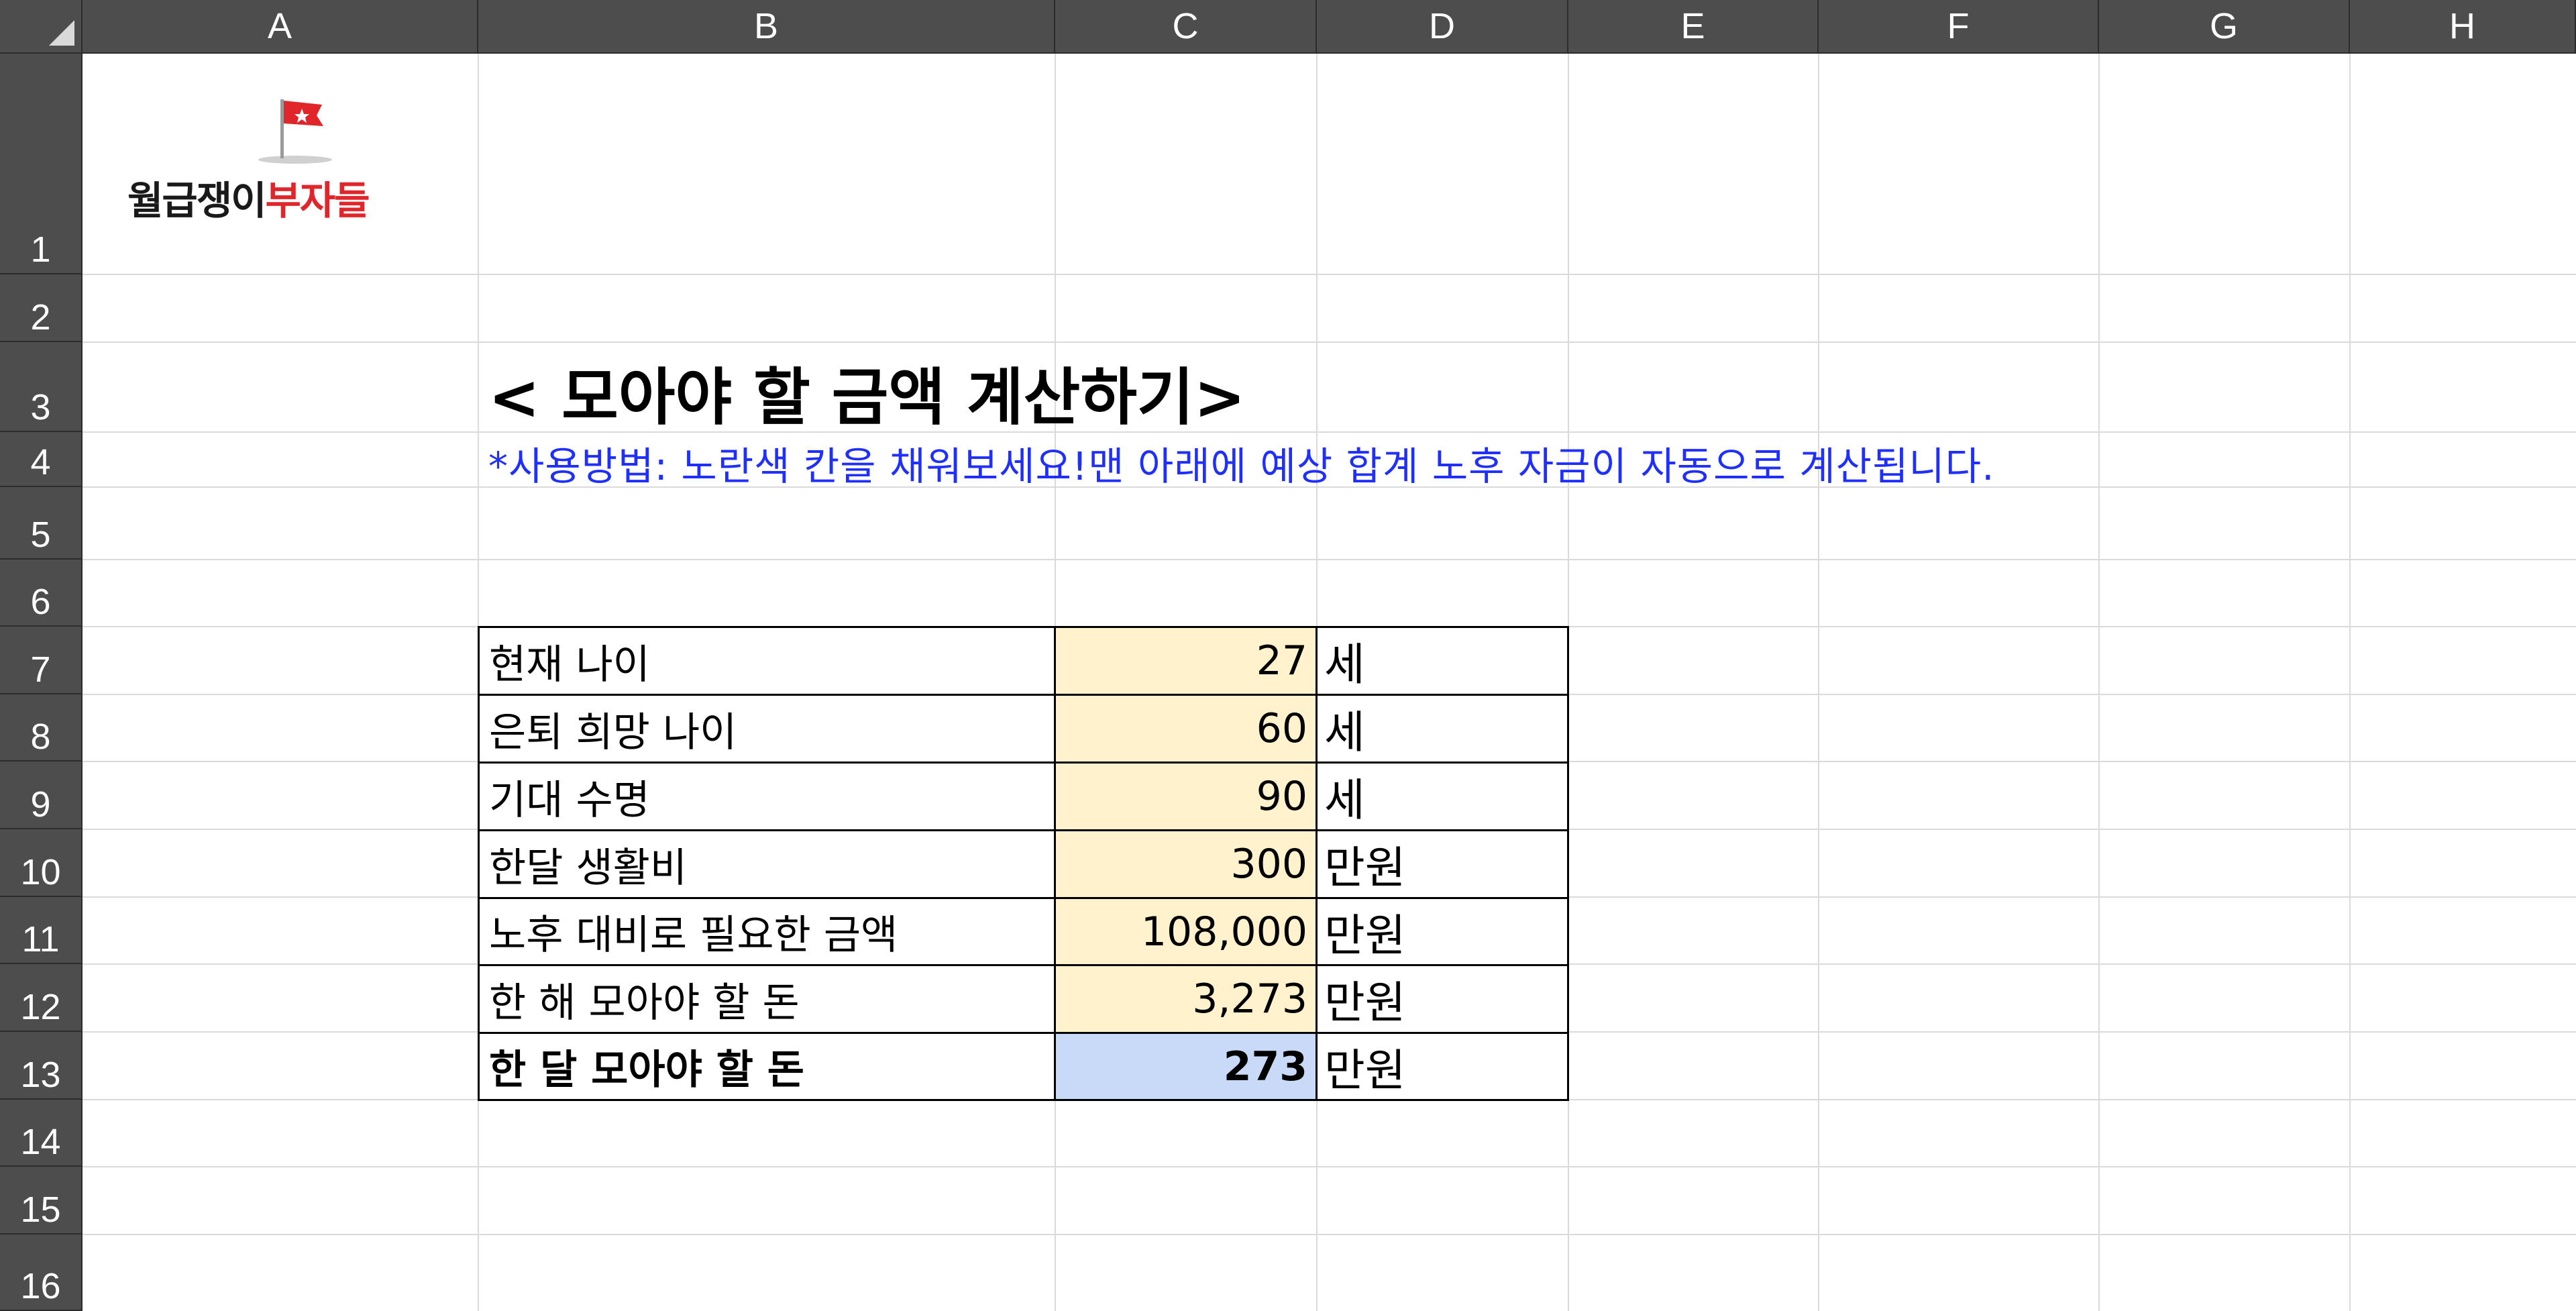 This screenshot has height=1311, width=2576. I want to click on column-header-c: C, so click(1186, 27).